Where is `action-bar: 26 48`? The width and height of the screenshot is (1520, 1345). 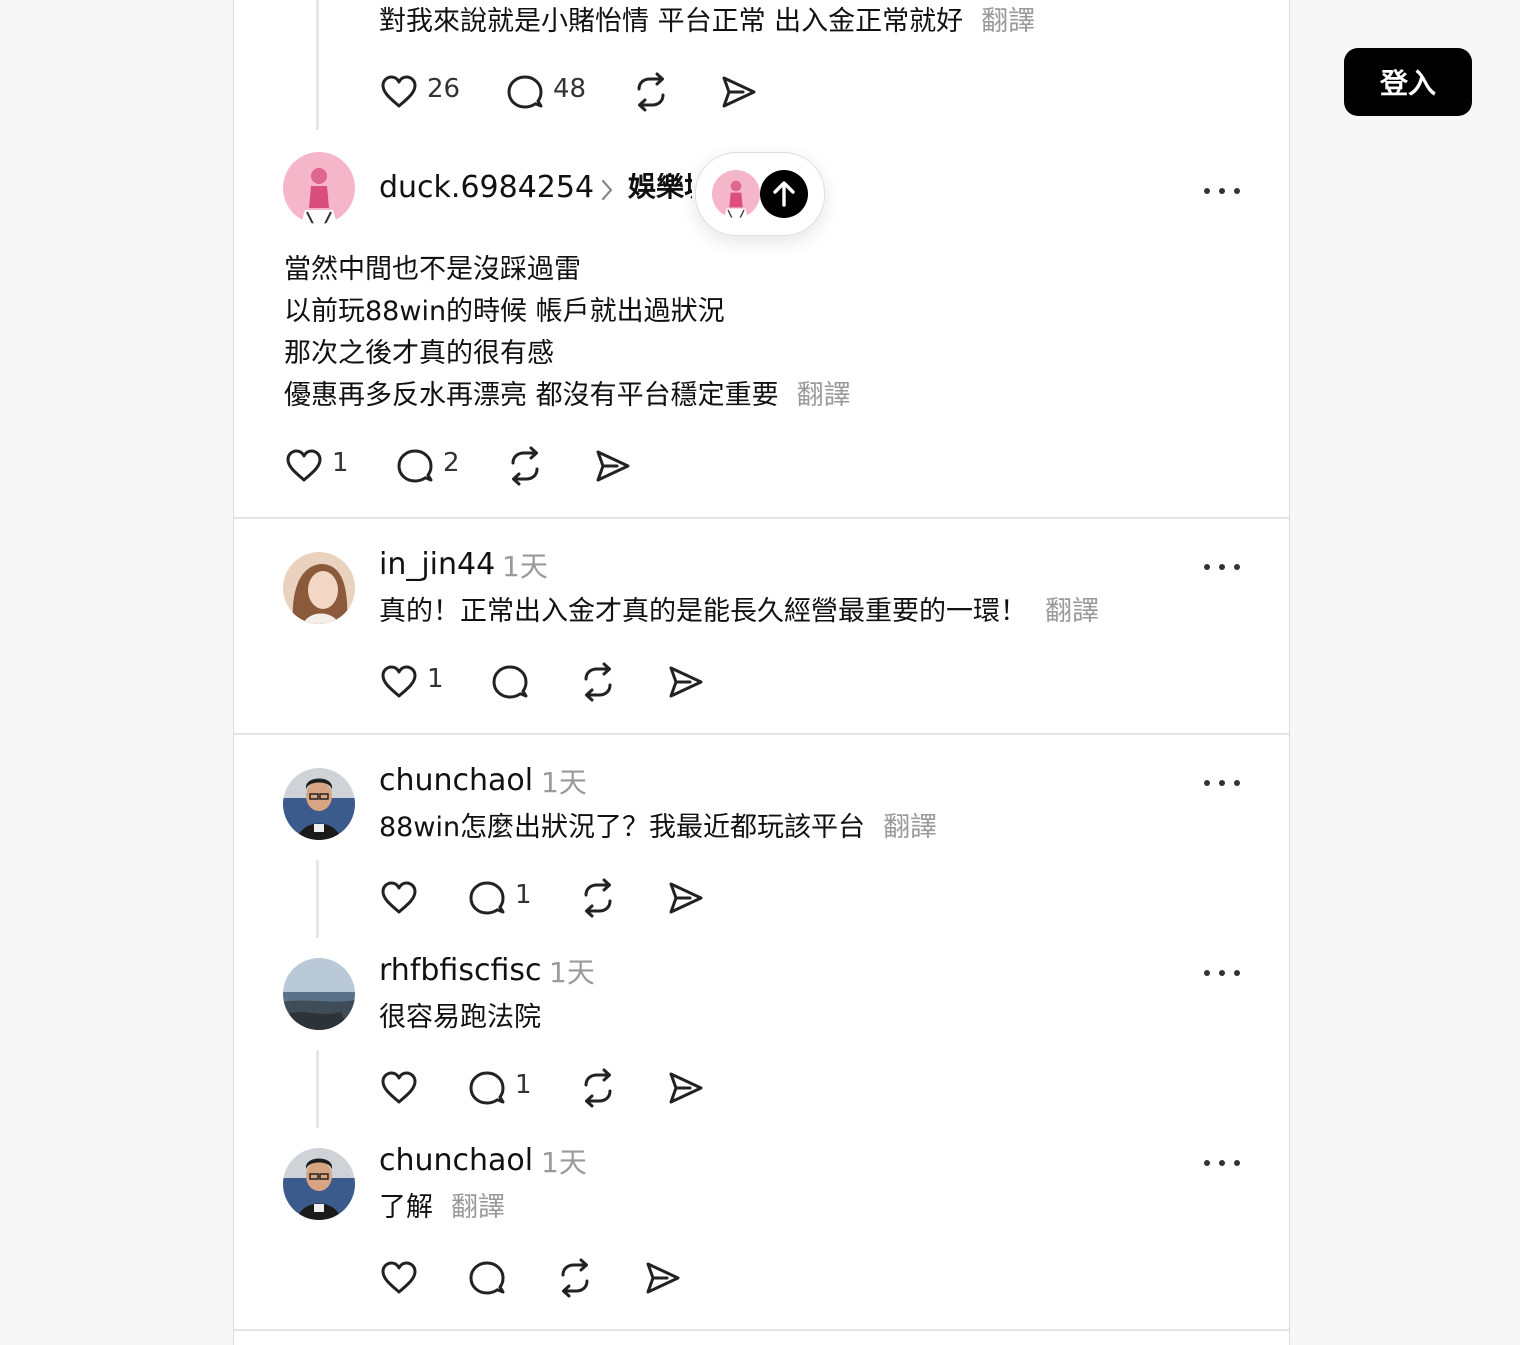
action-bar: 26 48 is located at coordinates (579, 93).